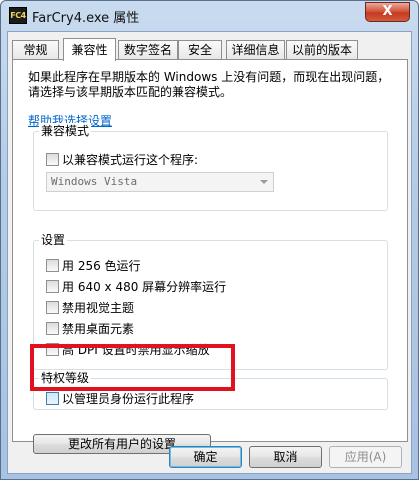 This screenshot has height=480, width=419. I want to click on setting-label: 用 640 x 480 屏幕分辨率运行, so click(144, 287).